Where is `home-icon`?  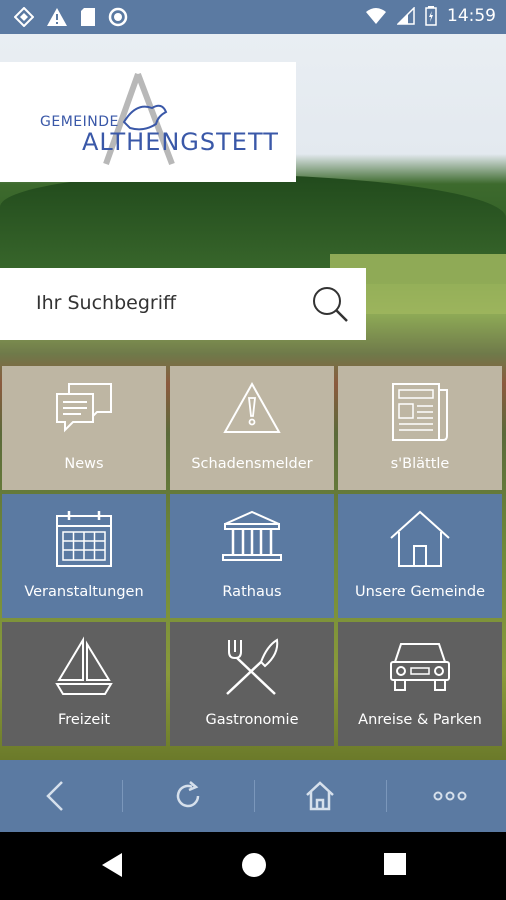
home-icon is located at coordinates (320, 796).